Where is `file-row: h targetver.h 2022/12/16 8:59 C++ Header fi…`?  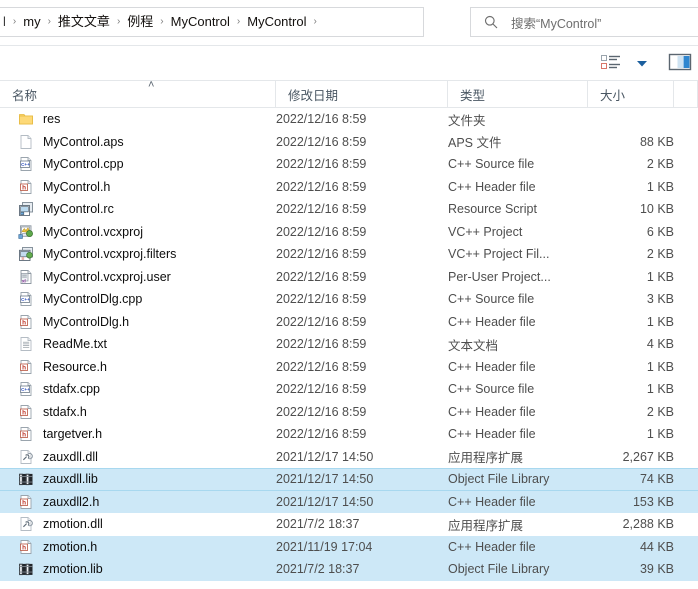 file-row: h targetver.h 2022/12/16 8:59 C++ Header fi… is located at coordinates (349, 434).